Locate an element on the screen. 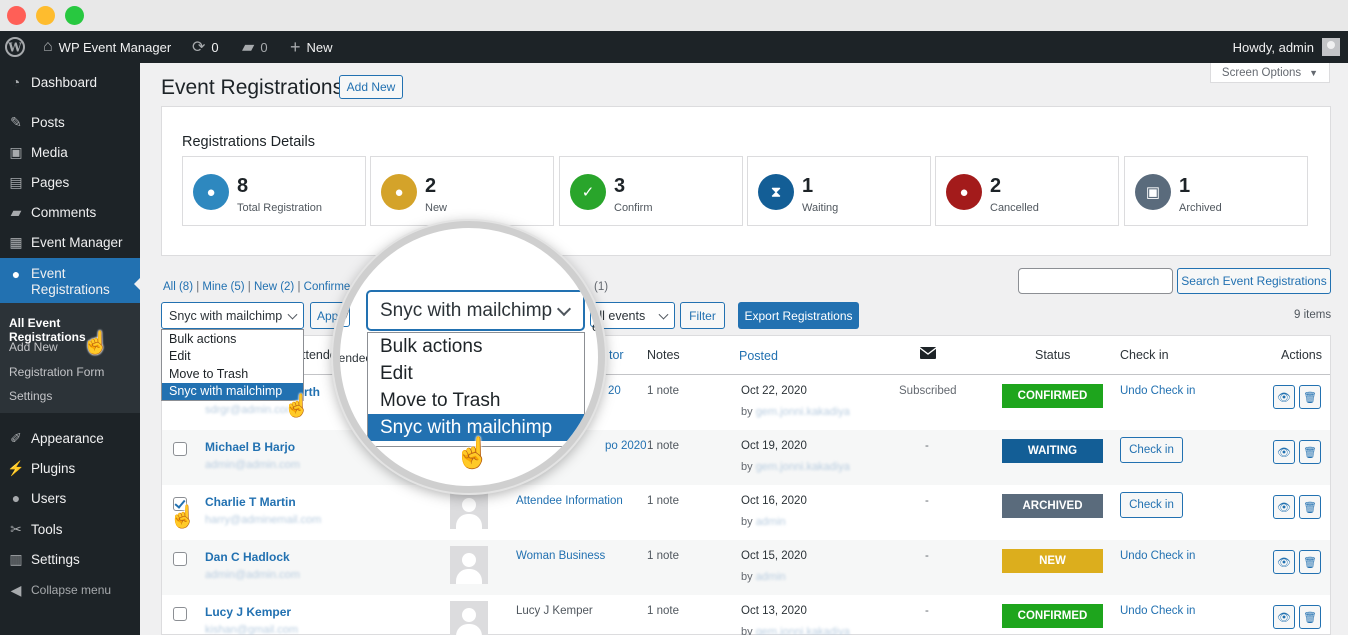 The width and height of the screenshot is (1348, 635). sidebar-item-posts: ✎ Posts is located at coordinates (70, 122).